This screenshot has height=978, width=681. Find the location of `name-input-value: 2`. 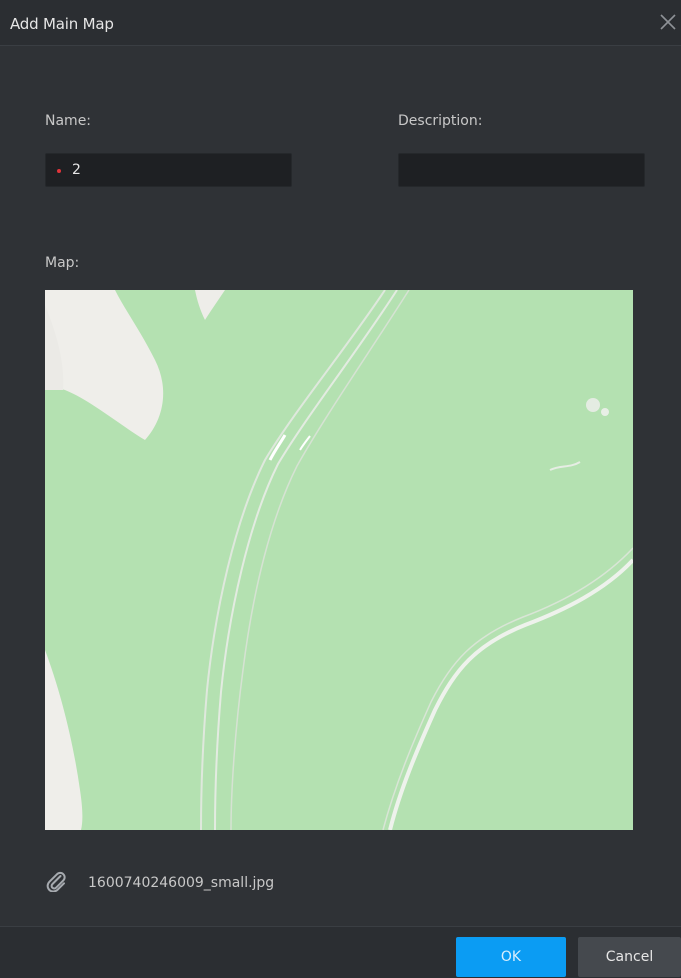

name-input-value: 2 is located at coordinates (76, 170).